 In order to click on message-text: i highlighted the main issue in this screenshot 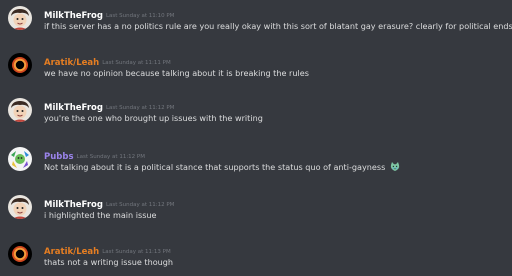, I will do `click(100, 215)`.